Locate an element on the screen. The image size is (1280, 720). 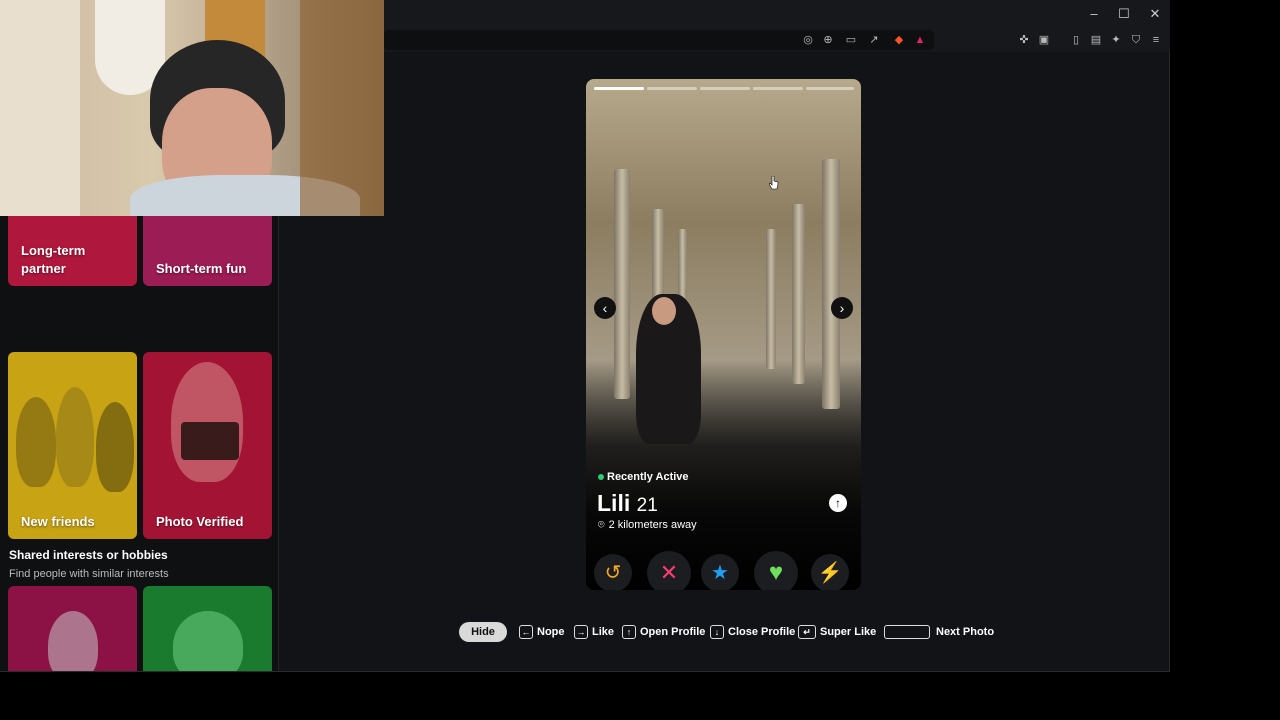
tile-photo-verified: Photo Verified is located at coordinates (207, 445).